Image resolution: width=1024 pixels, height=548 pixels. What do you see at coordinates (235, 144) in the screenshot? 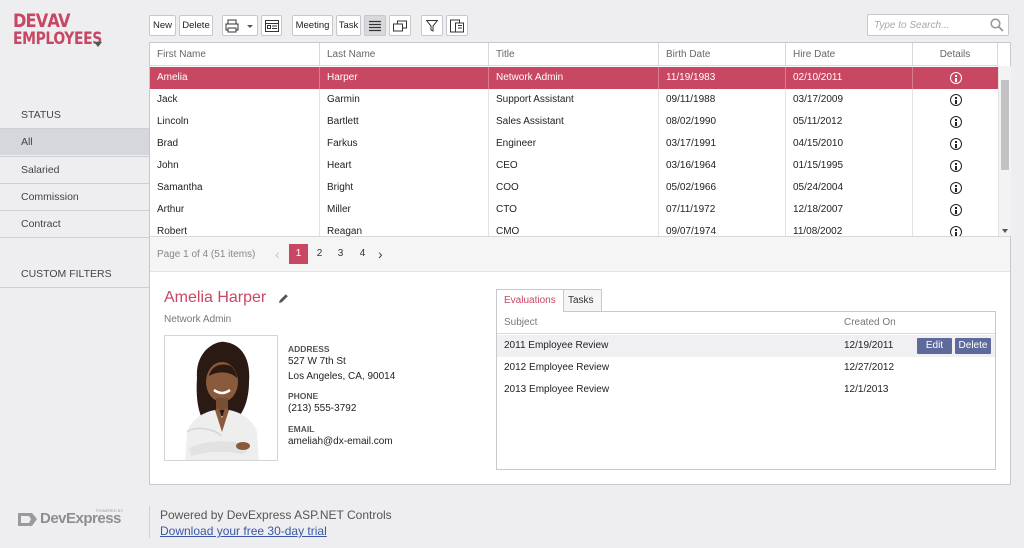
I see `cell-first-name: Brad` at bounding box center [235, 144].